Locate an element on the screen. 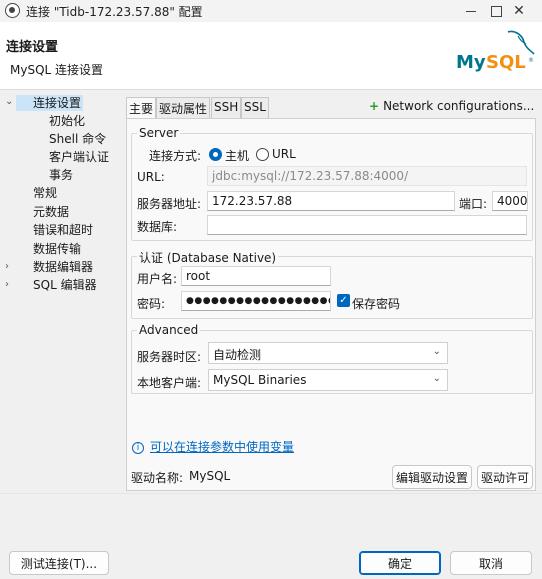 This screenshot has width=542, height=579. password-label: 密码: is located at coordinates (151, 304).